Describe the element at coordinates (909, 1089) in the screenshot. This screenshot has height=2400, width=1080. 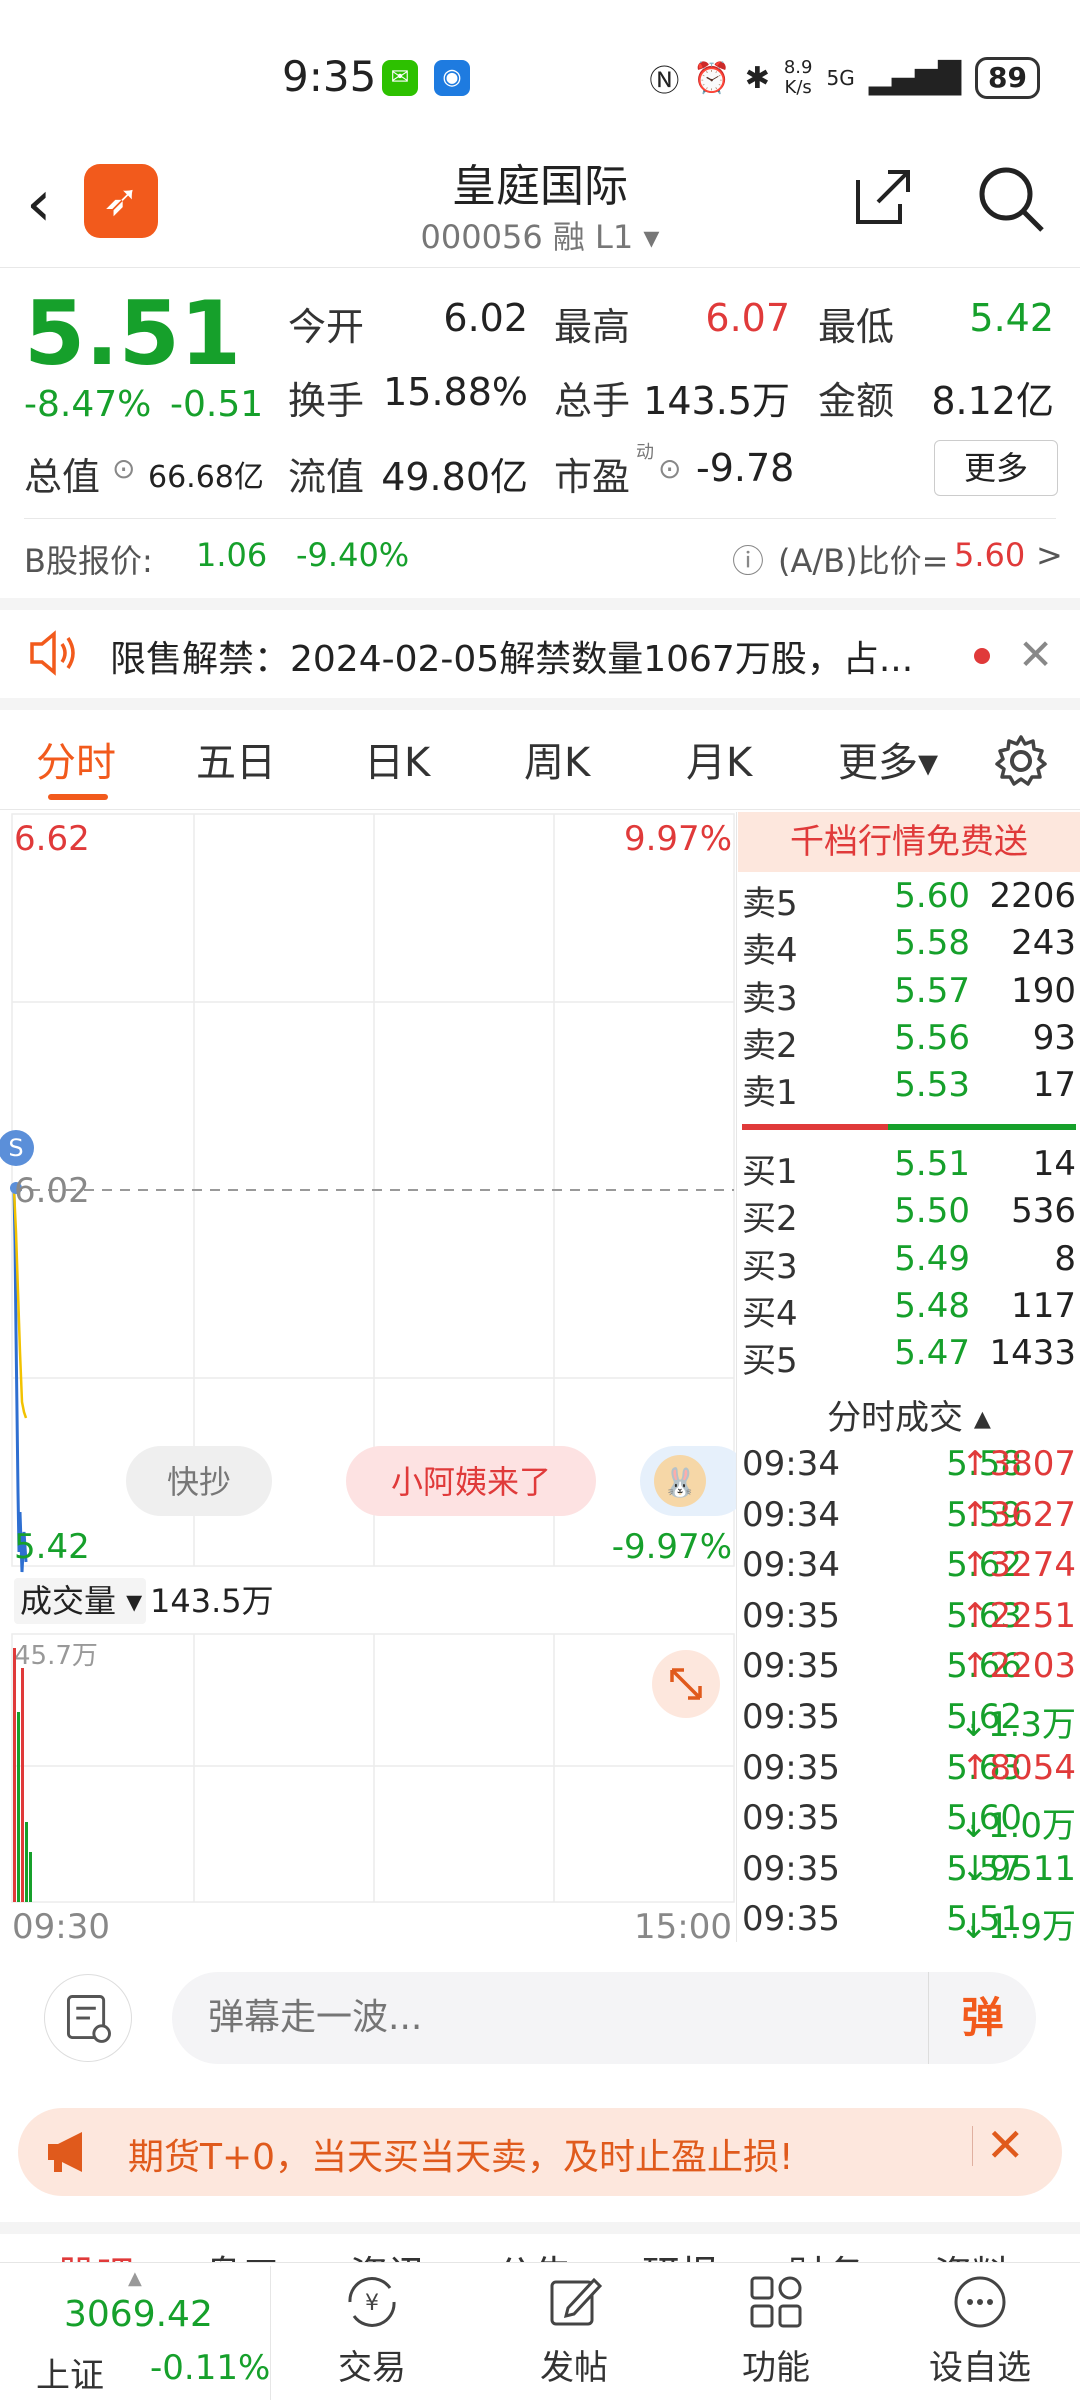
I see `ask-row: 卖1 5.53 17` at that location.